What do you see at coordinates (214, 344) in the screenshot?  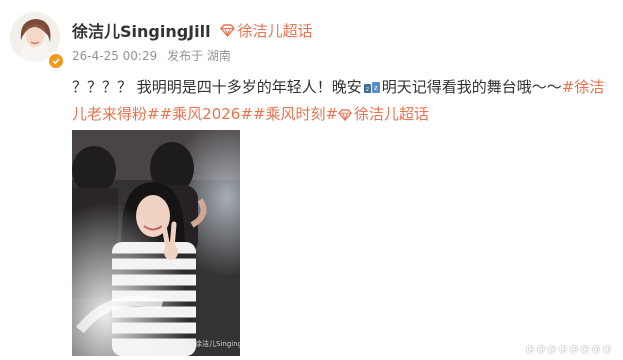 I see `photo-watermark: @徐洁儿SingingJill` at bounding box center [214, 344].